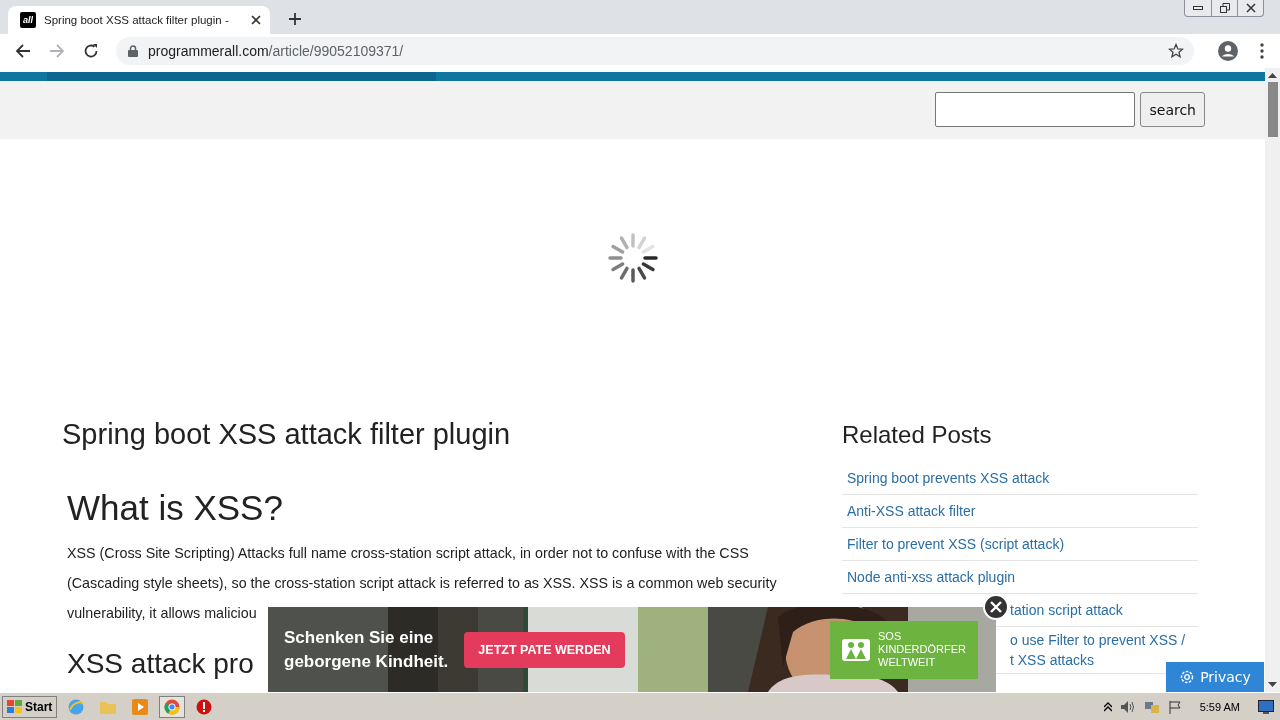 This screenshot has height=720, width=1280. Describe the element at coordinates (1198, 8) in the screenshot. I see `minimize-icon` at that location.